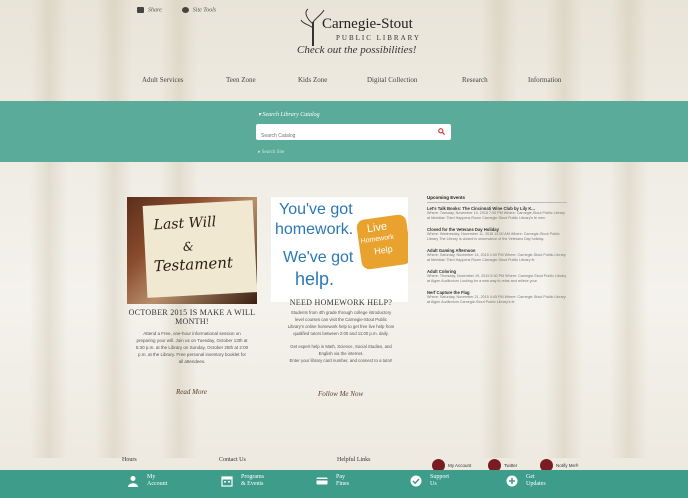  What do you see at coordinates (162, 80) in the screenshot?
I see `nav-adult-services: Adult Services` at bounding box center [162, 80].